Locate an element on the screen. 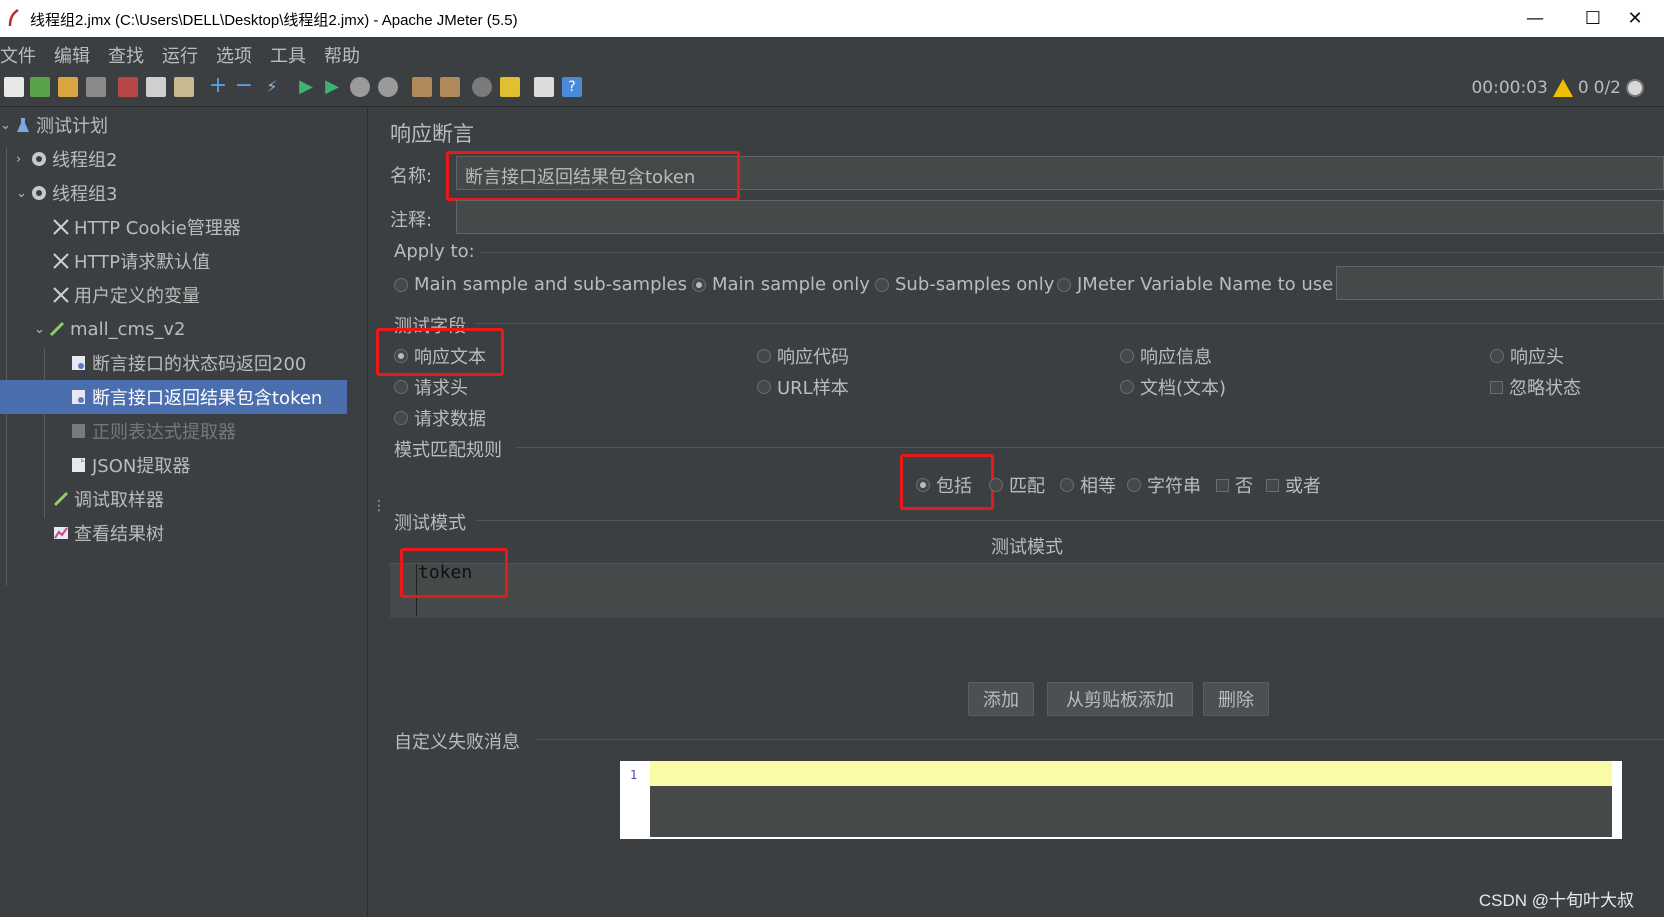 The image size is (1664, 917). warning-icon is located at coordinates (1562, 88).